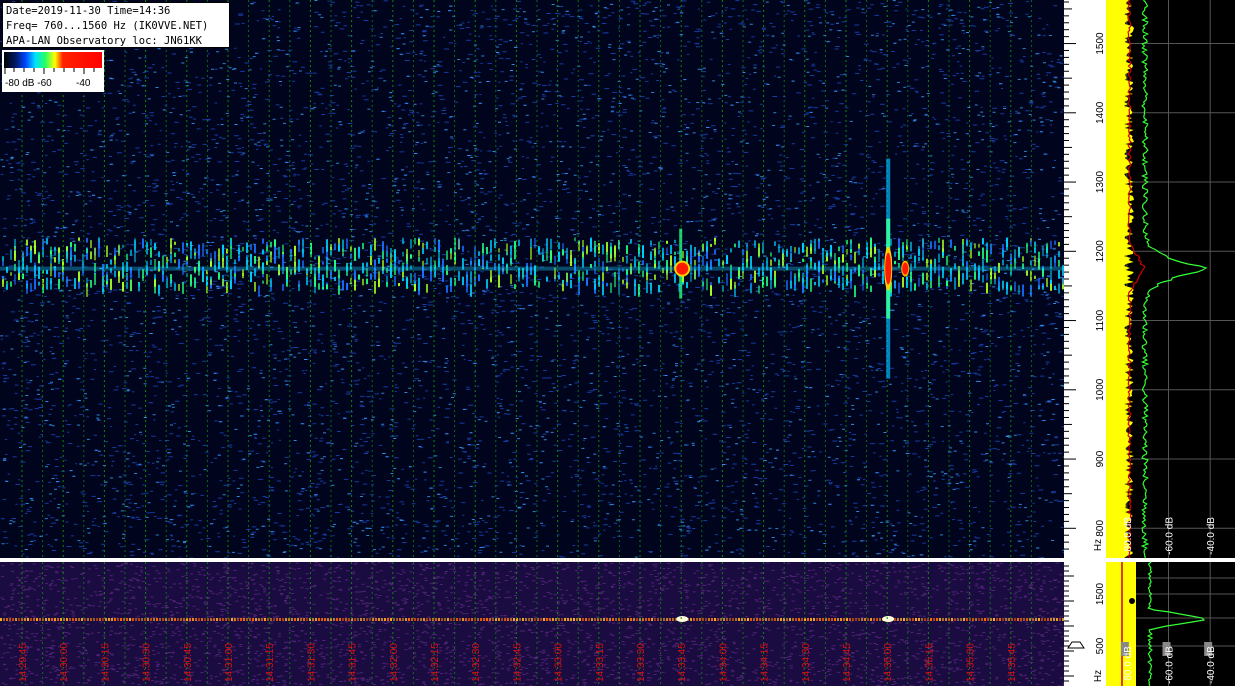 The height and width of the screenshot is (686, 1235). Describe the element at coordinates (1100, 645) in the screenshot. I see `overview-freq-label: 500` at that location.